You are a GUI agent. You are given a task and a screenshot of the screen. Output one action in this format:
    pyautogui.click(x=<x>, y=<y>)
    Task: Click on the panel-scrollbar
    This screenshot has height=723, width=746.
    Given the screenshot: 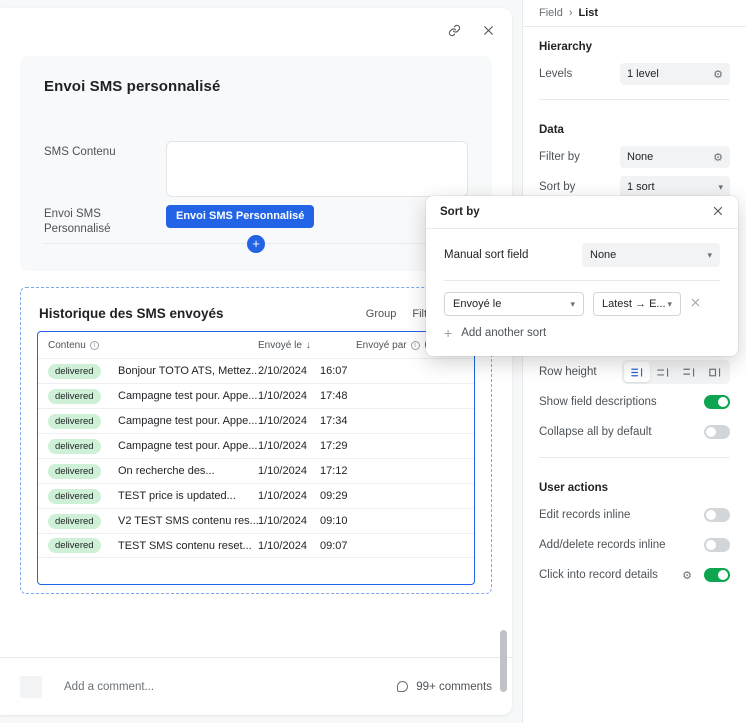 What is the action you would take?
    pyautogui.click(x=503, y=661)
    